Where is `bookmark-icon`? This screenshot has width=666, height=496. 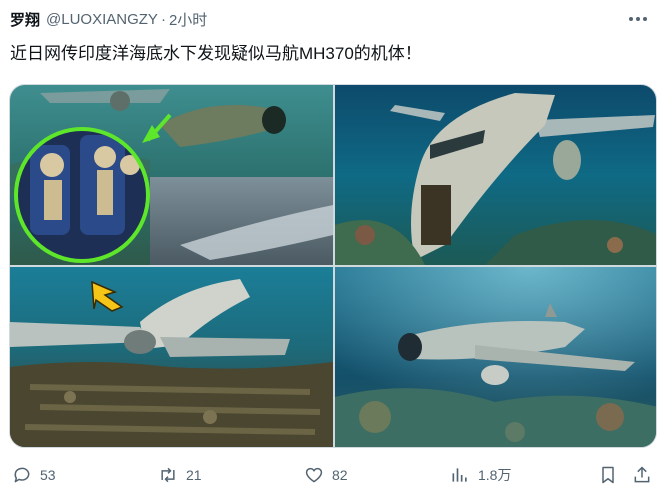
bookmark-icon is located at coordinates (608, 475).